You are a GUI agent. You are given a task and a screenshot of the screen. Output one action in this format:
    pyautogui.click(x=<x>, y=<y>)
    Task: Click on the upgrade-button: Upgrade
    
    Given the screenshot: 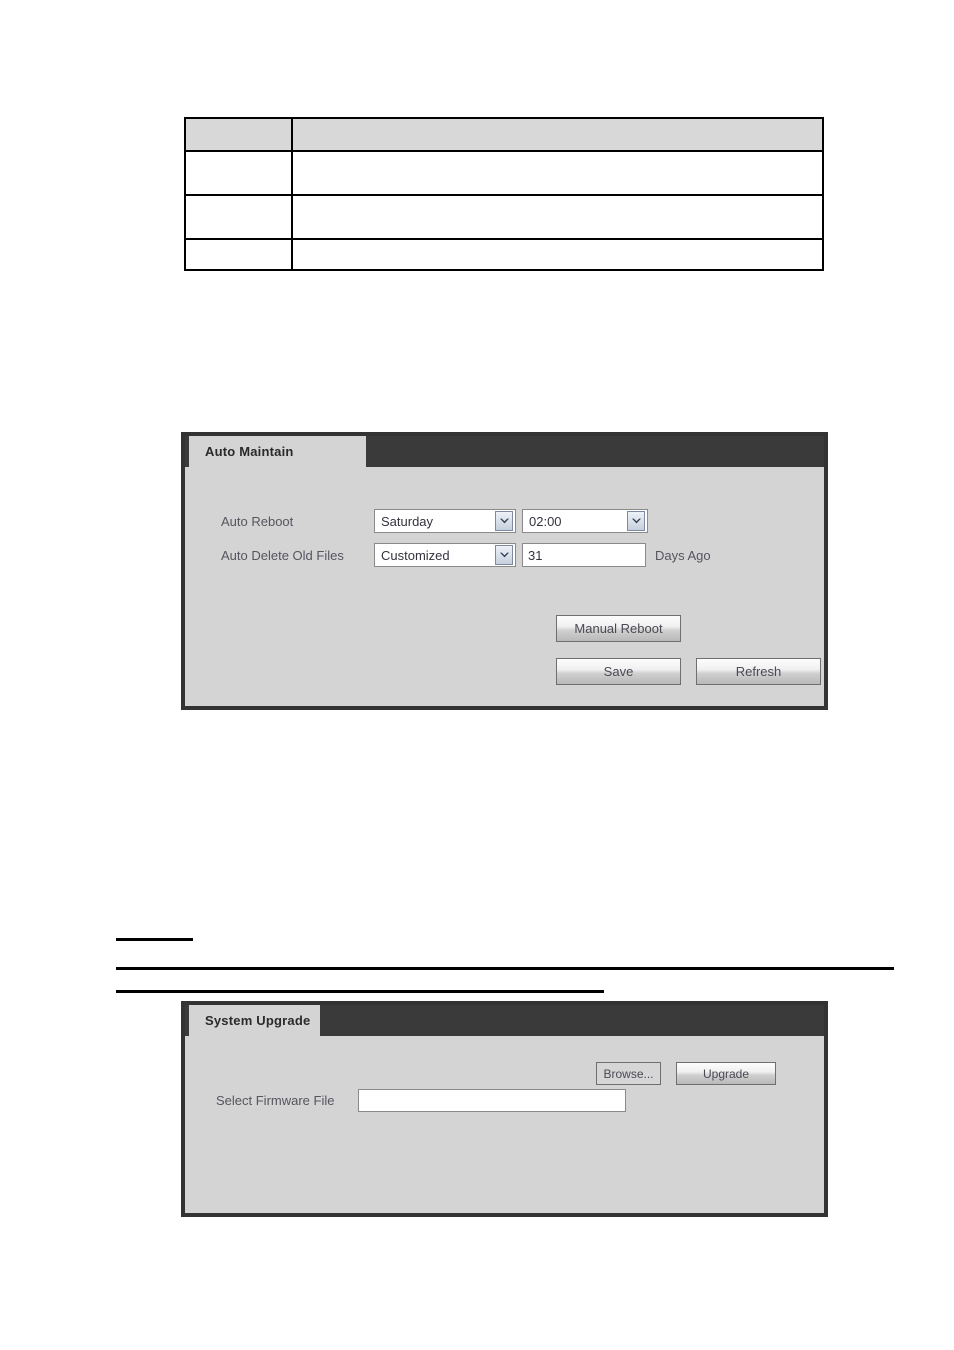 What is the action you would take?
    pyautogui.click(x=726, y=1073)
    